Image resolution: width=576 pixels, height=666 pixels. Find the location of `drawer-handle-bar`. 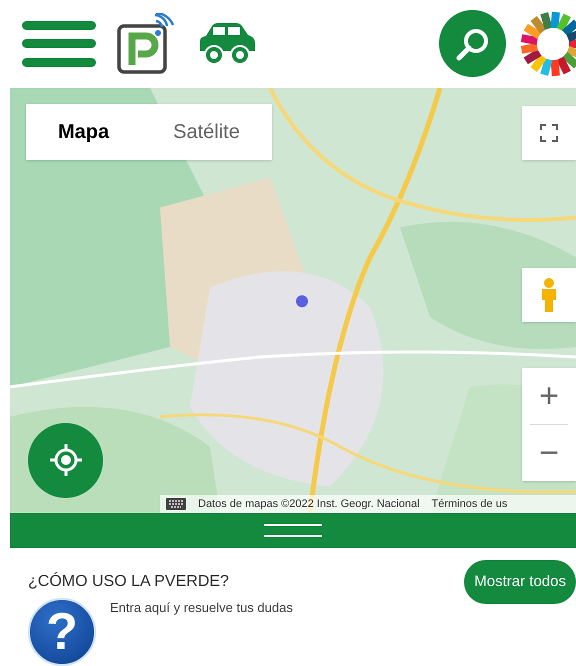

drawer-handle-bar is located at coordinates (293, 530).